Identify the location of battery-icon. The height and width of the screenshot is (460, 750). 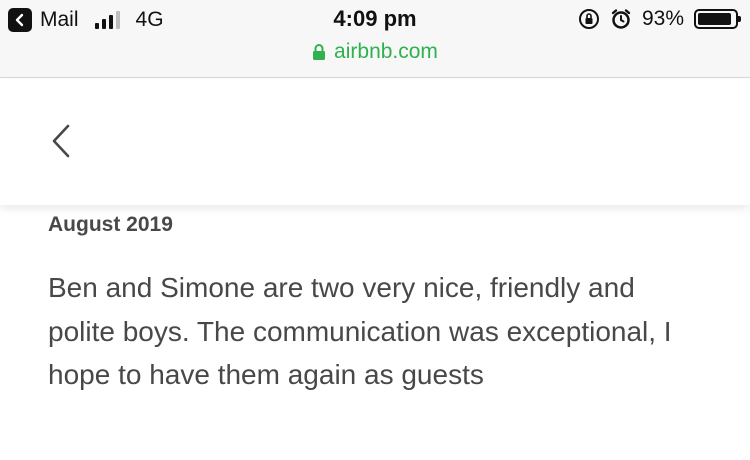
(717, 19).